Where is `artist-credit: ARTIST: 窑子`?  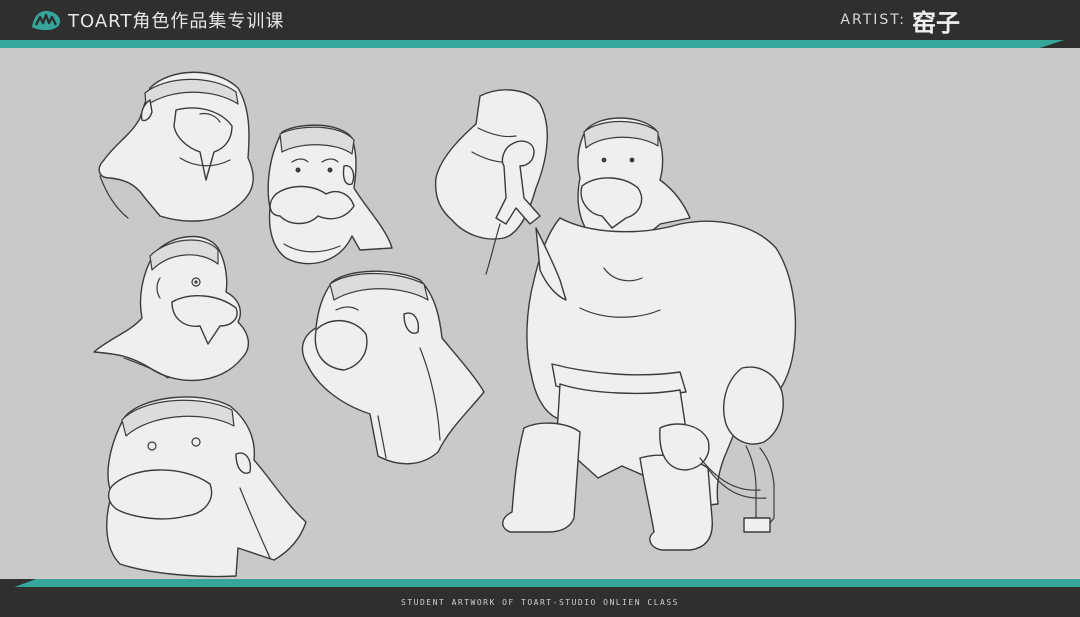
artist-credit: ARTIST: 窑子 is located at coordinates (900, 20).